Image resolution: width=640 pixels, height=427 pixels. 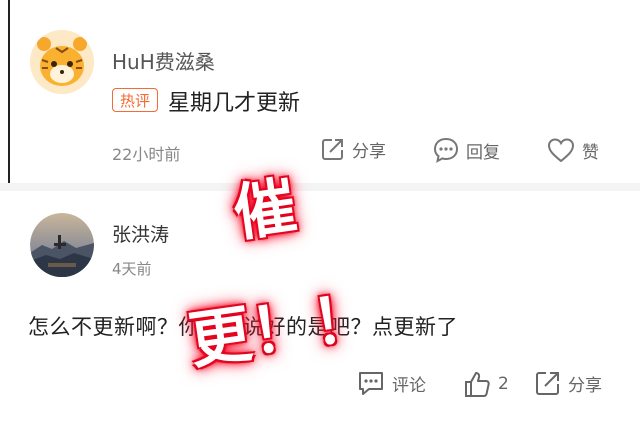 I want to click on thumbs-up-icon, so click(x=477, y=384).